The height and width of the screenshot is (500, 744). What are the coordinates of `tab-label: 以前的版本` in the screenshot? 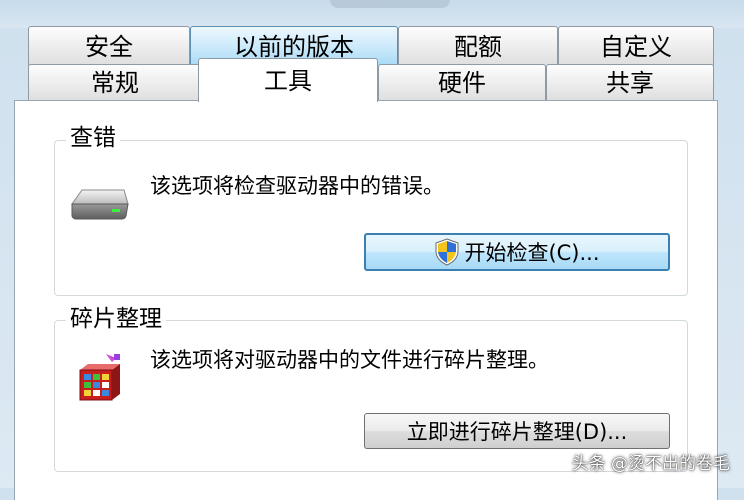 It's located at (294, 46).